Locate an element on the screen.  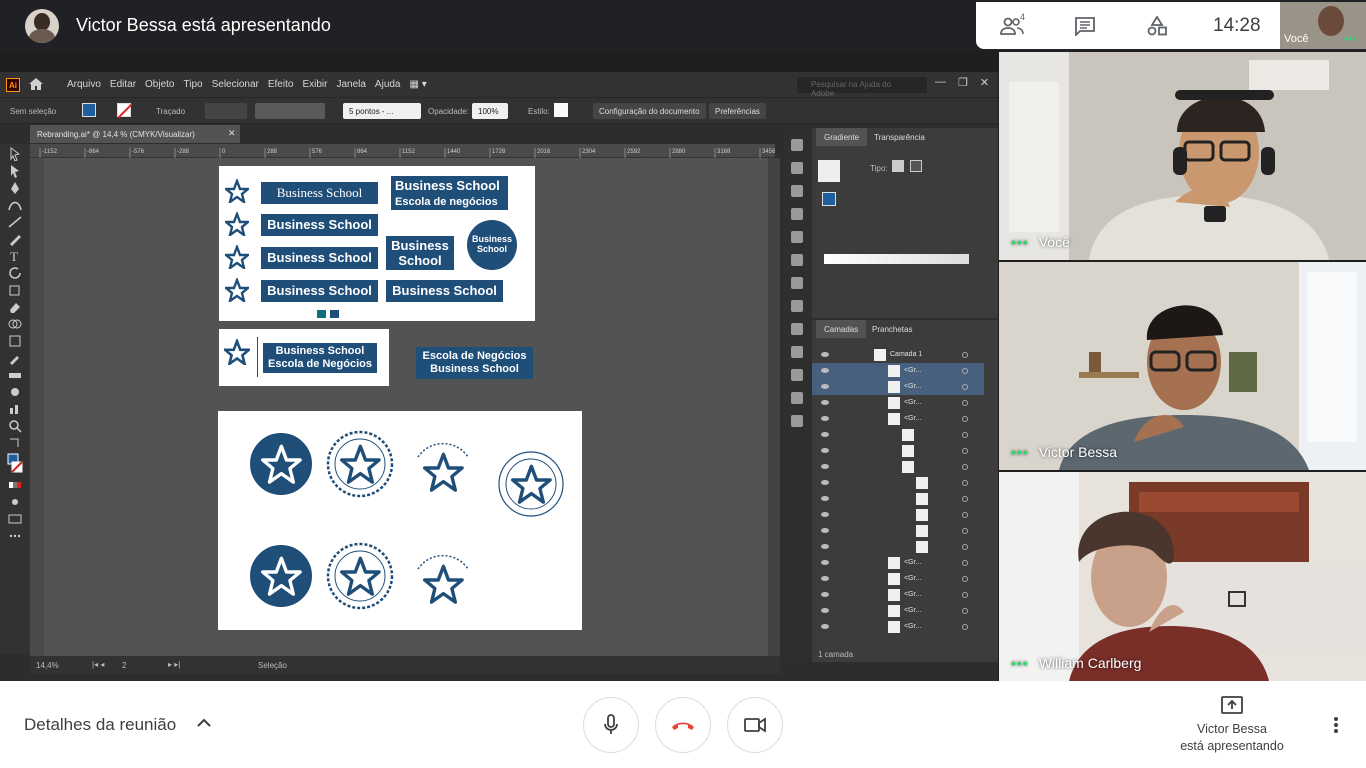
video-tile-william-carlberg: ••• William Carlberg is located at coordinates (1182, 576).